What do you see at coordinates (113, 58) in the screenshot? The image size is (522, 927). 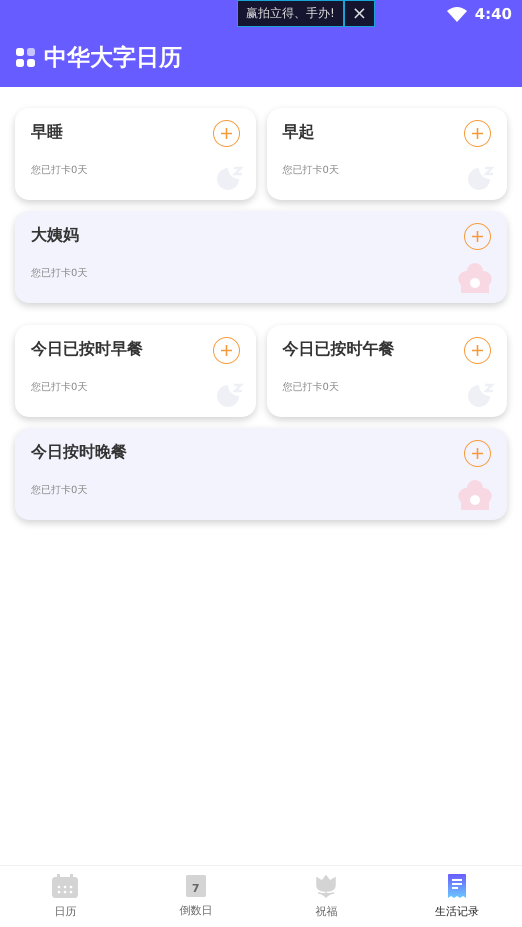 I see `app-title: 中华大字日历` at bounding box center [113, 58].